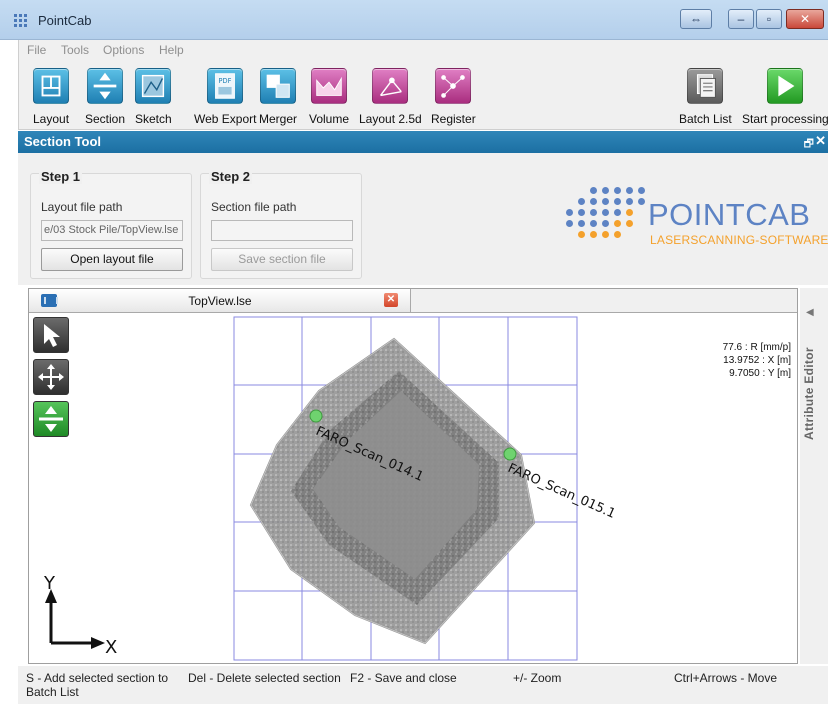 The width and height of the screenshot is (828, 704). I want to click on merger-icon, so click(278, 86).